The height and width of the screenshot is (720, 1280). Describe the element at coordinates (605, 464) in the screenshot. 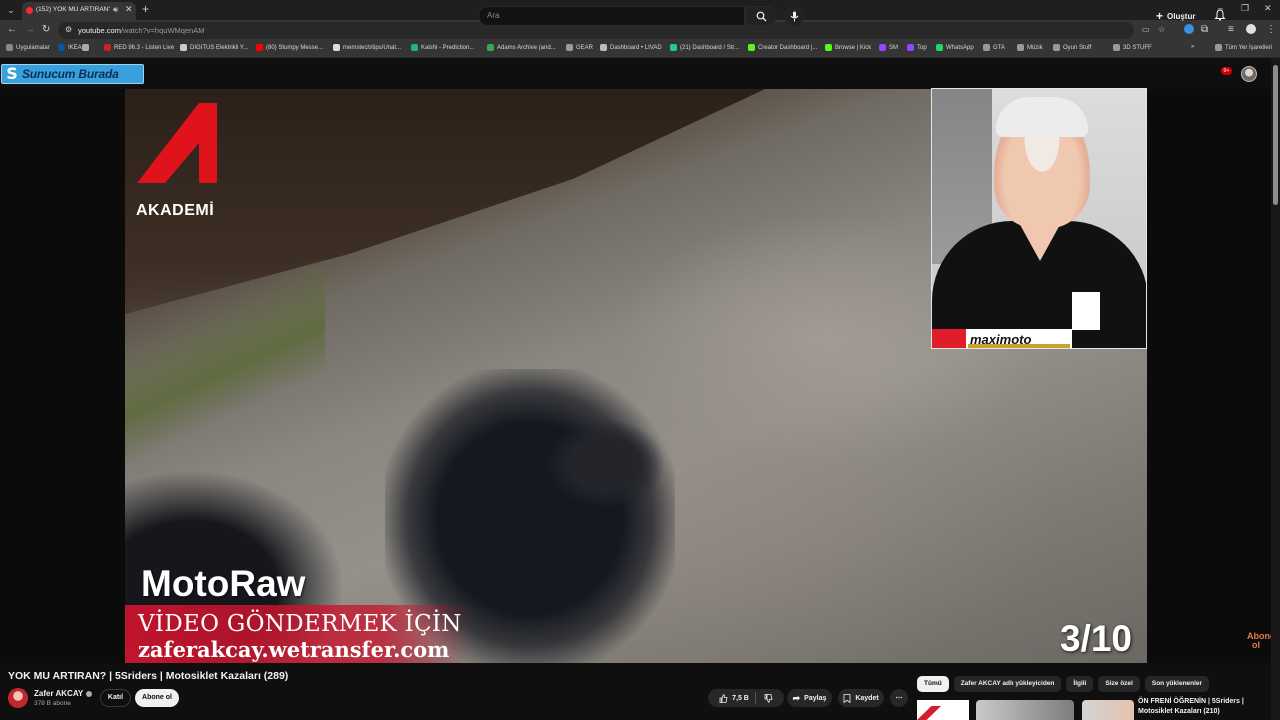

I see `video-frame-rider-hand` at that location.